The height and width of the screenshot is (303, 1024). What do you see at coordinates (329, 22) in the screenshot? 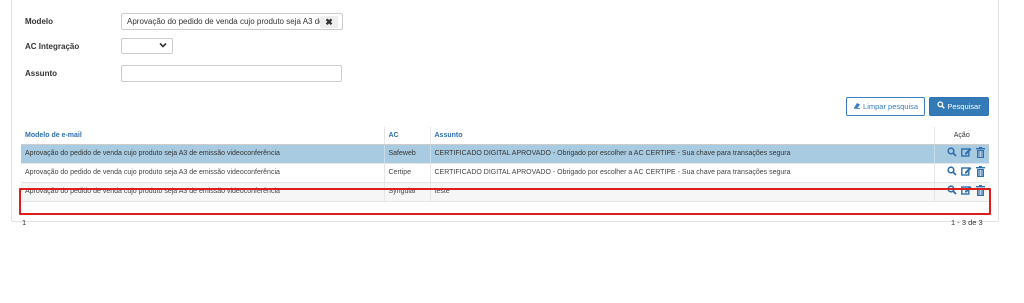
I see `clear-selection-icon: ✖` at bounding box center [329, 22].